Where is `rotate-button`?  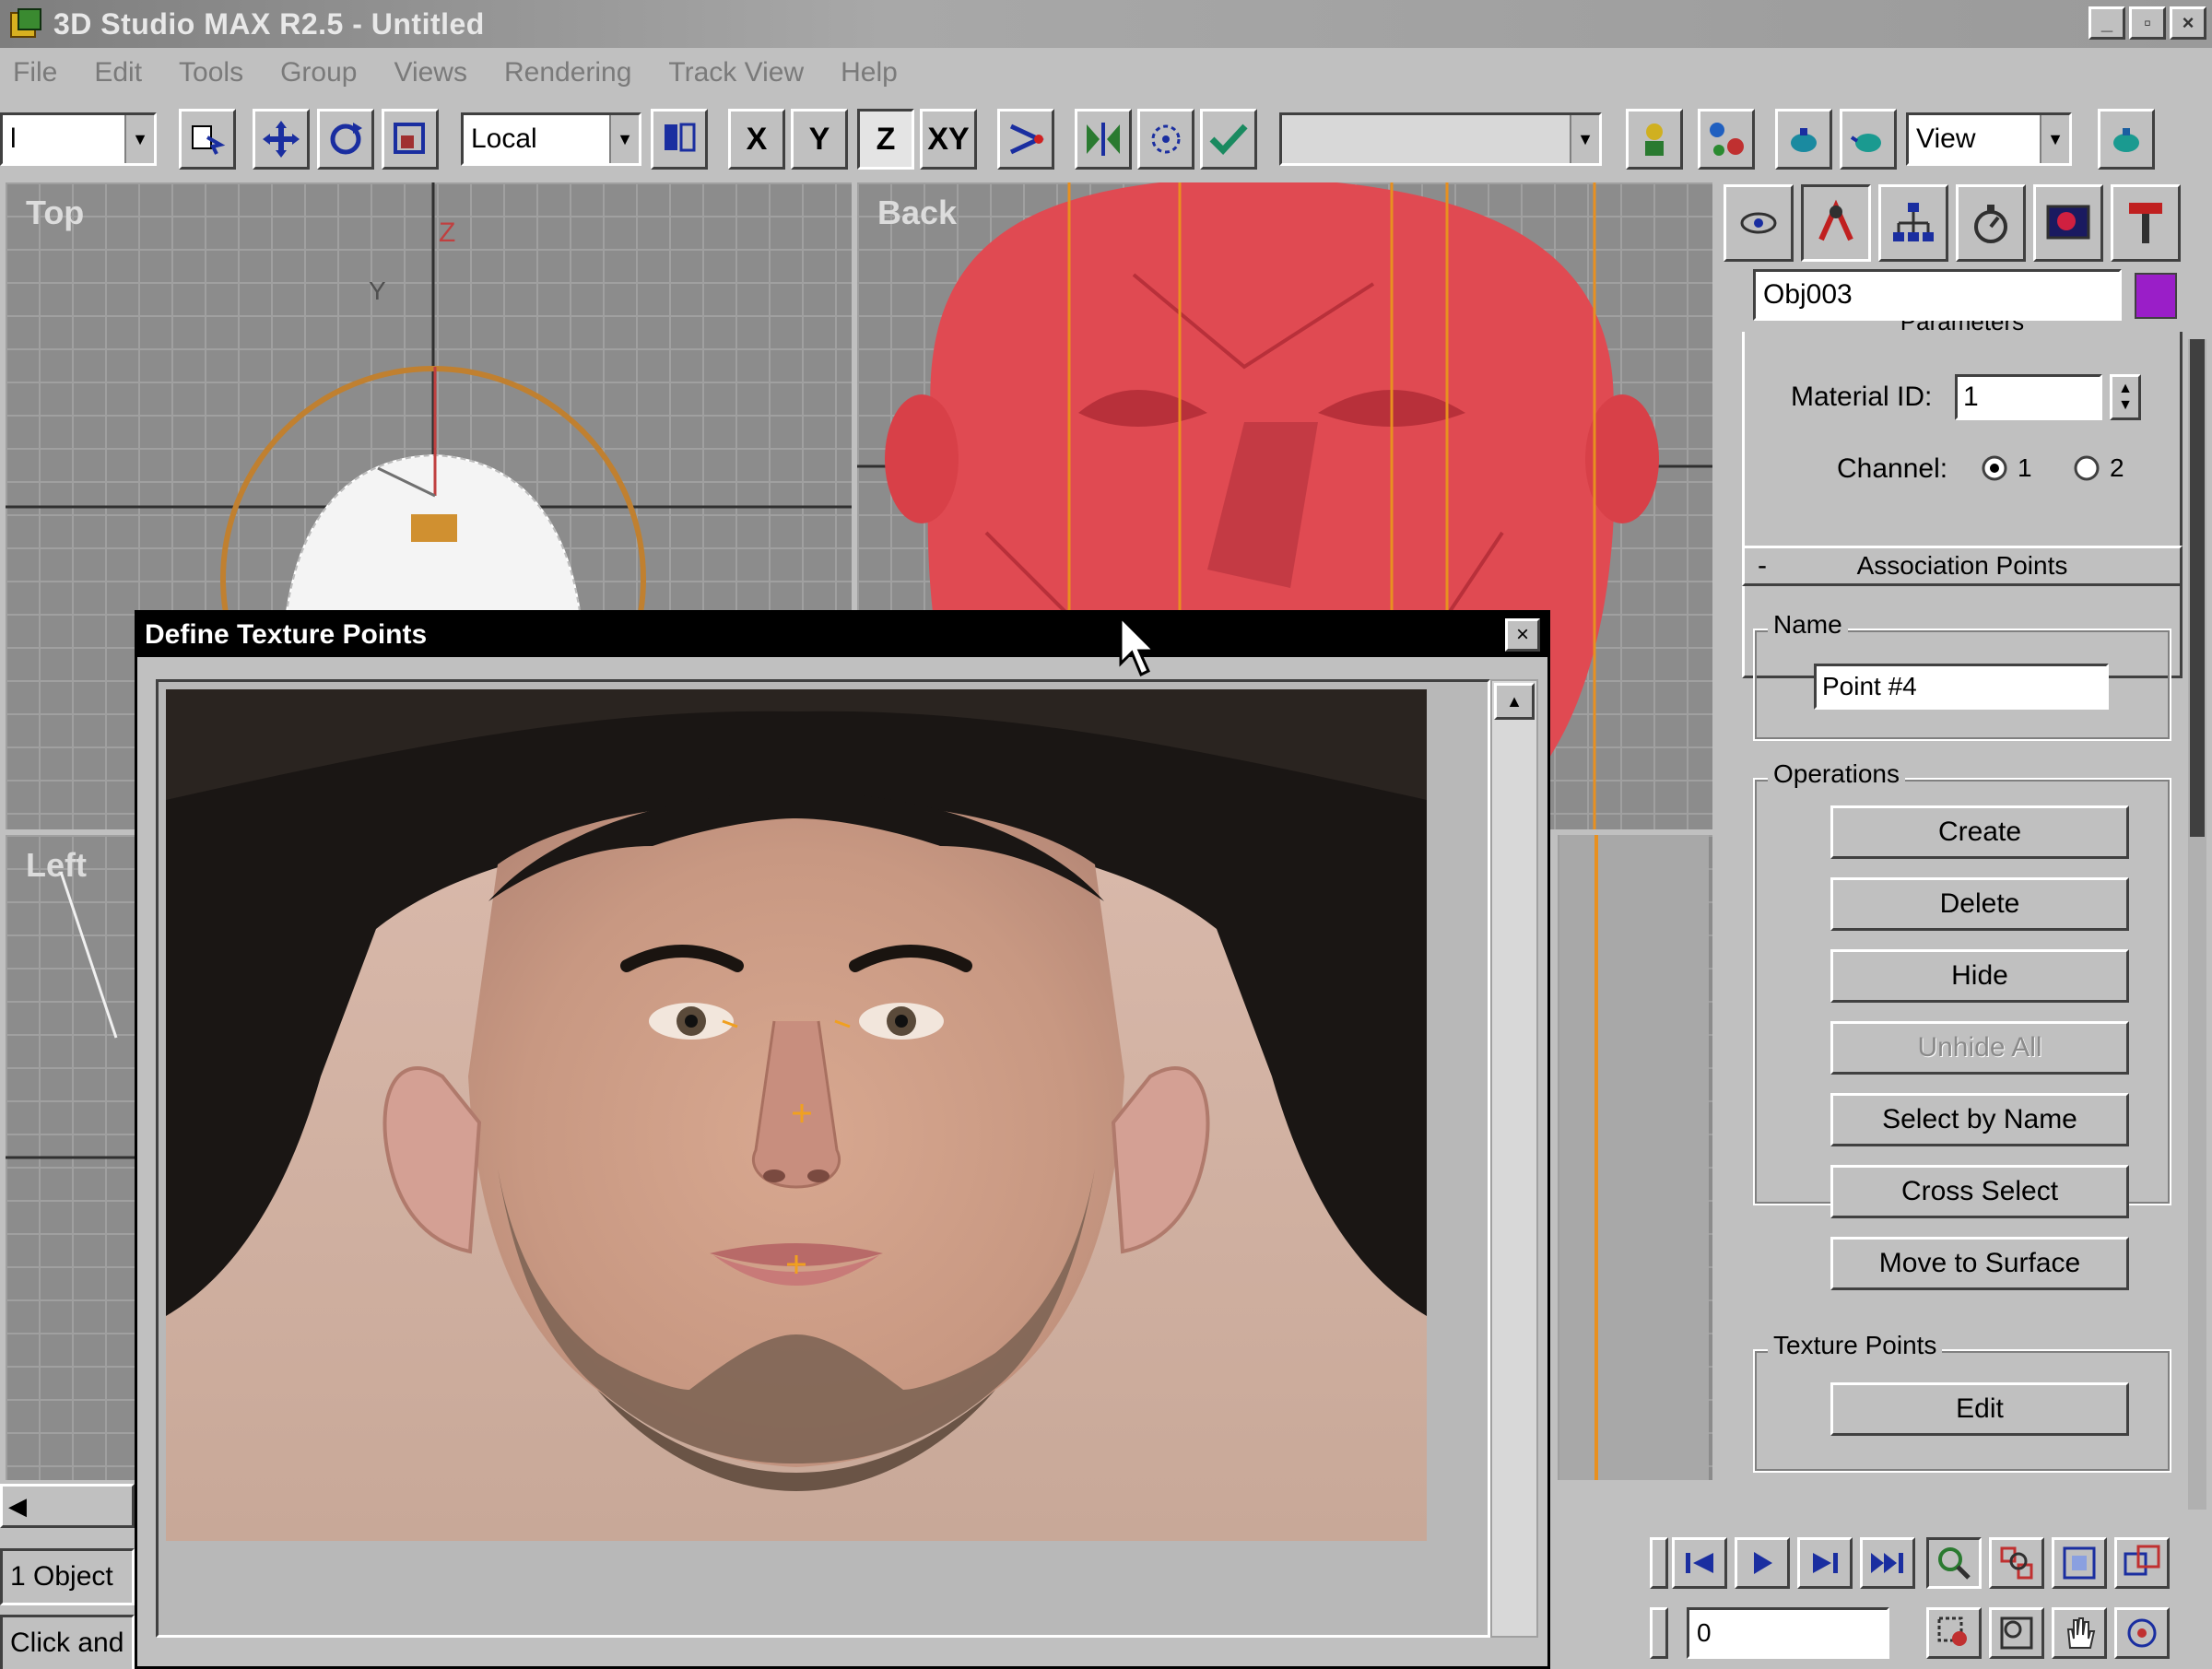
rotate-button is located at coordinates (345, 139).